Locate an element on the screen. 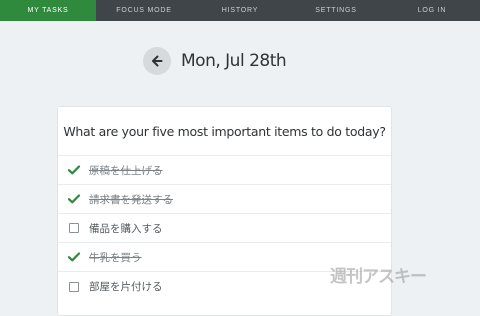 The image size is (480, 316). task-label: 請求書を発送する is located at coordinates (131, 199).